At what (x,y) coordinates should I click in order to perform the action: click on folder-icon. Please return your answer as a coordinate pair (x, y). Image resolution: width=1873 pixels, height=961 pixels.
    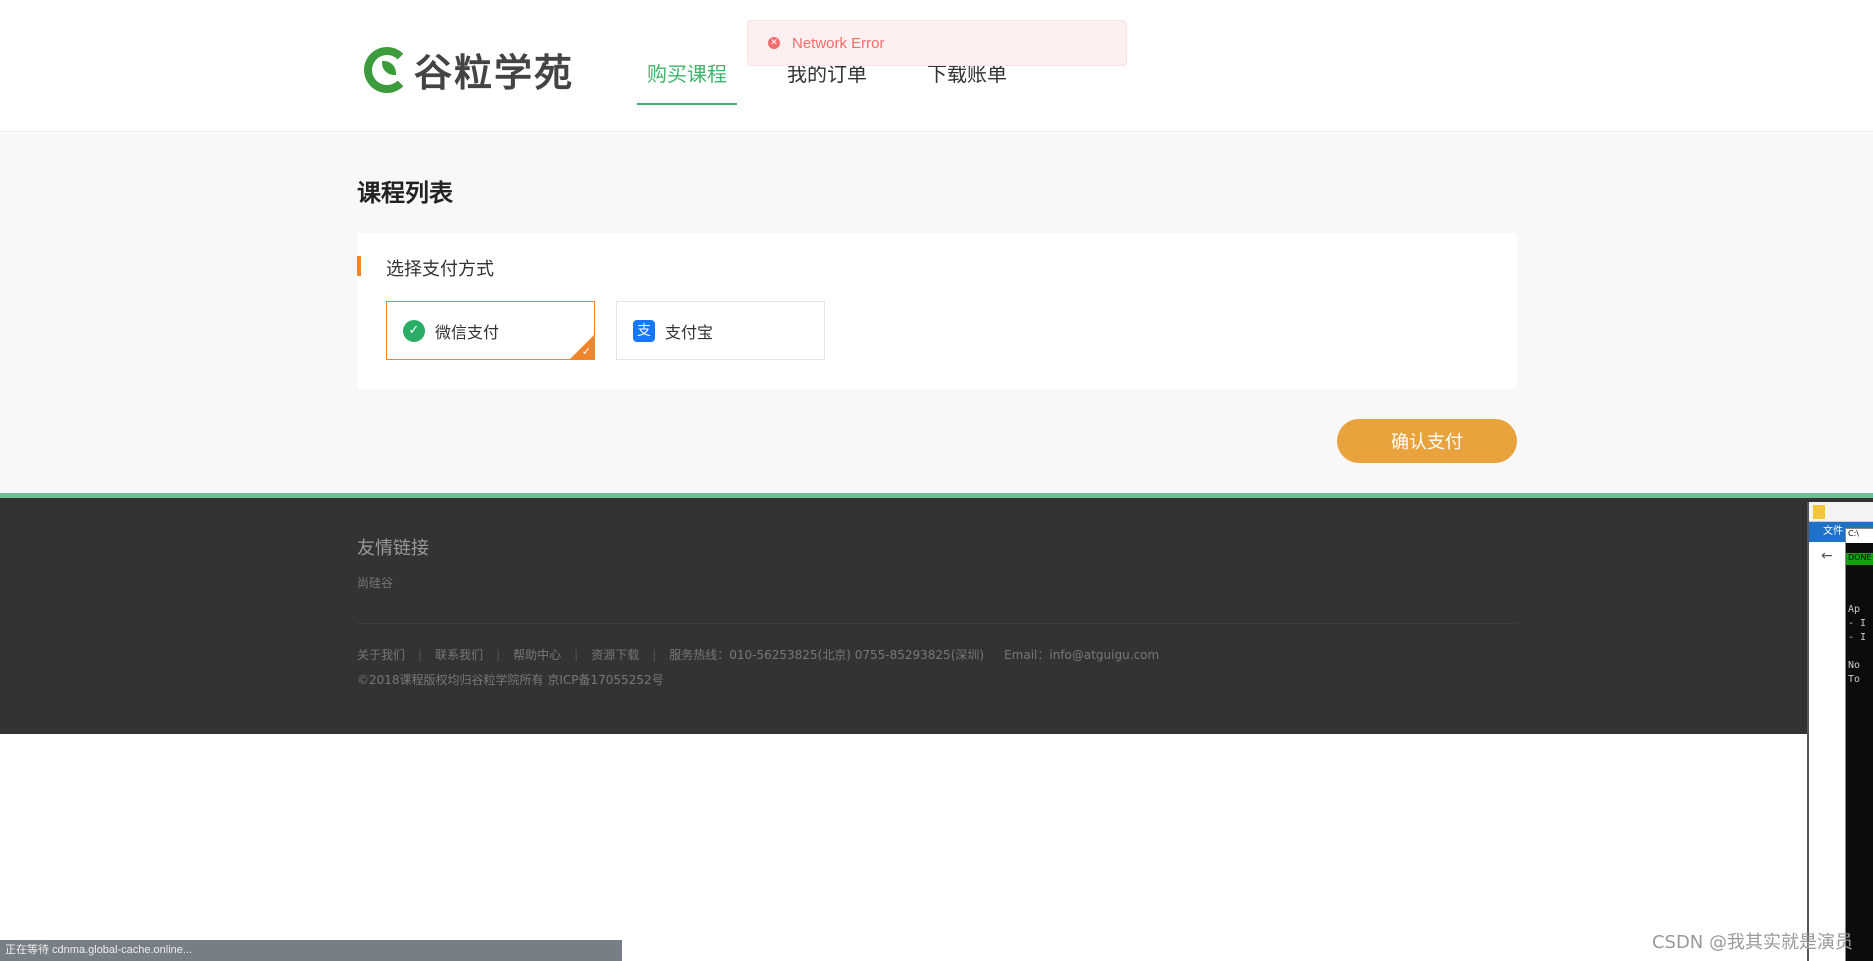
    Looking at the image, I should click on (1819, 511).